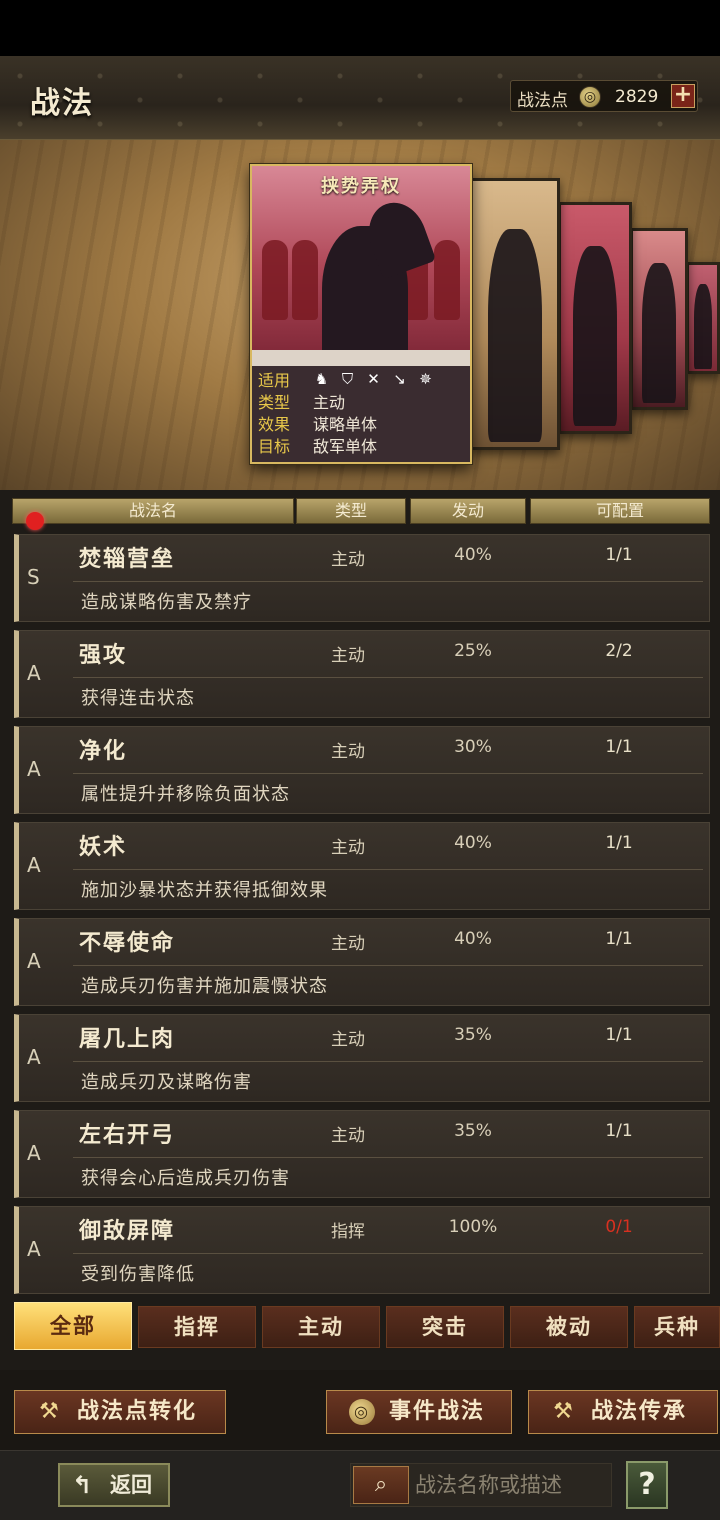 The height and width of the screenshot is (1520, 720). I want to click on effect-value: 谋略单体, so click(345, 424).